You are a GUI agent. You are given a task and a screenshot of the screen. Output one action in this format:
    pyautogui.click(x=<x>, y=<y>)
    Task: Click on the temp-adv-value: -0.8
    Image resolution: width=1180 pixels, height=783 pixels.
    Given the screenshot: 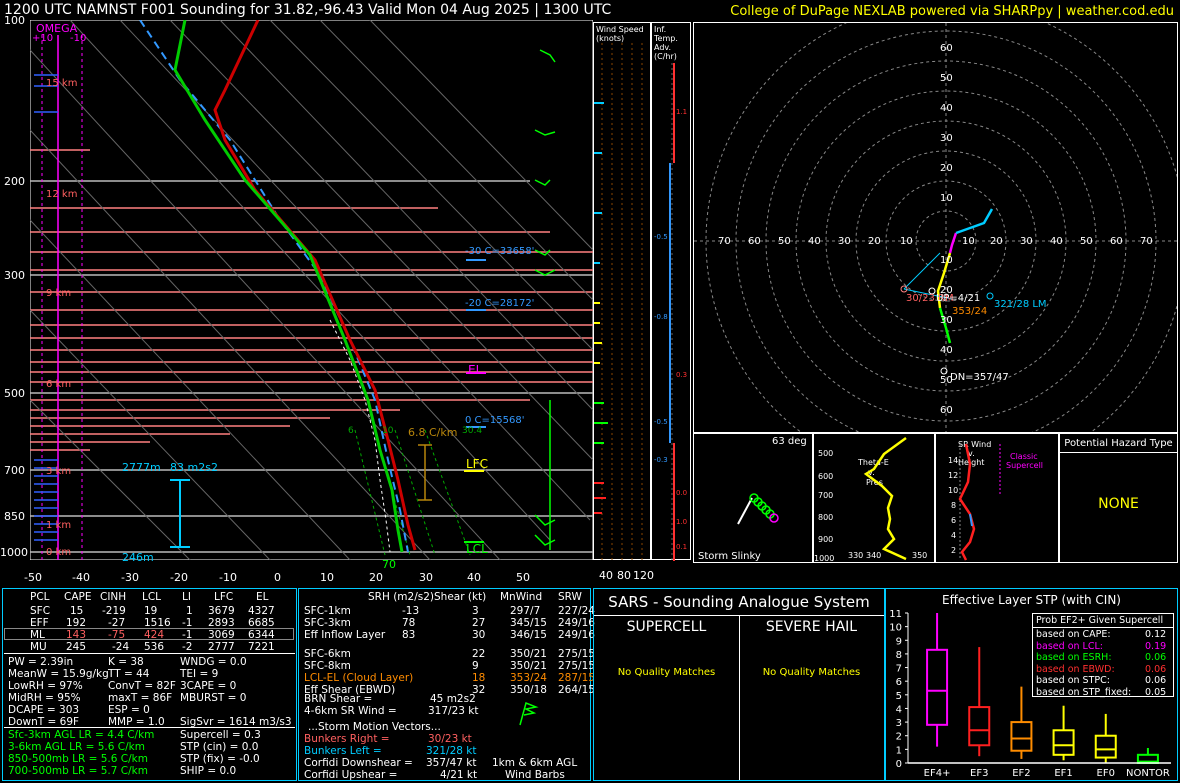 What is the action you would take?
    pyautogui.click(x=661, y=317)
    